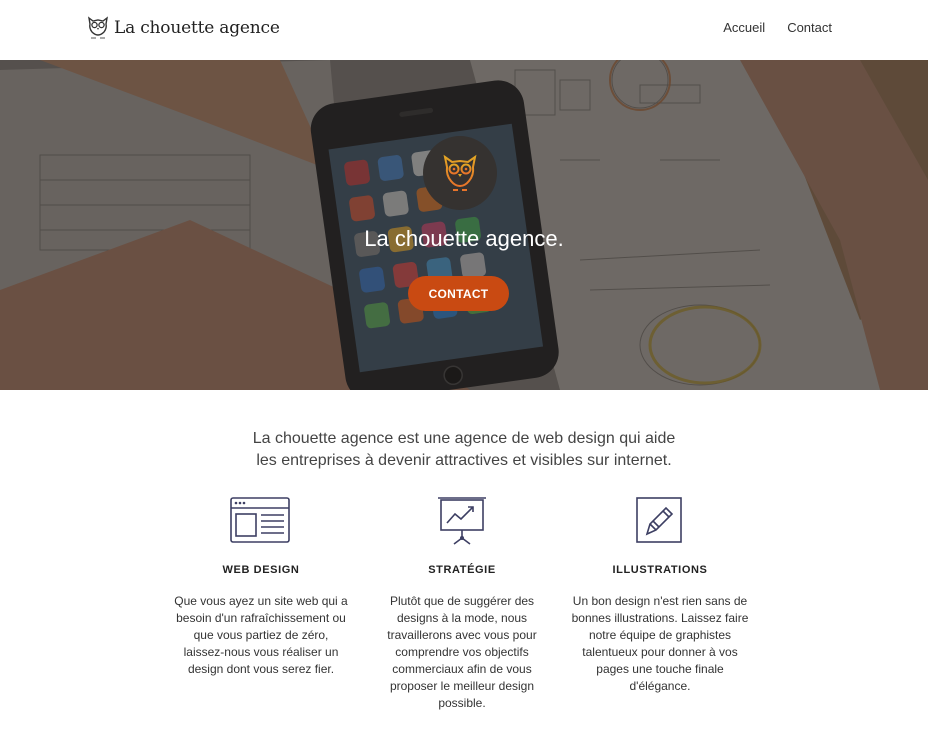  What do you see at coordinates (777, 27) in the screenshot?
I see `main-nav: Accueil Contact` at bounding box center [777, 27].